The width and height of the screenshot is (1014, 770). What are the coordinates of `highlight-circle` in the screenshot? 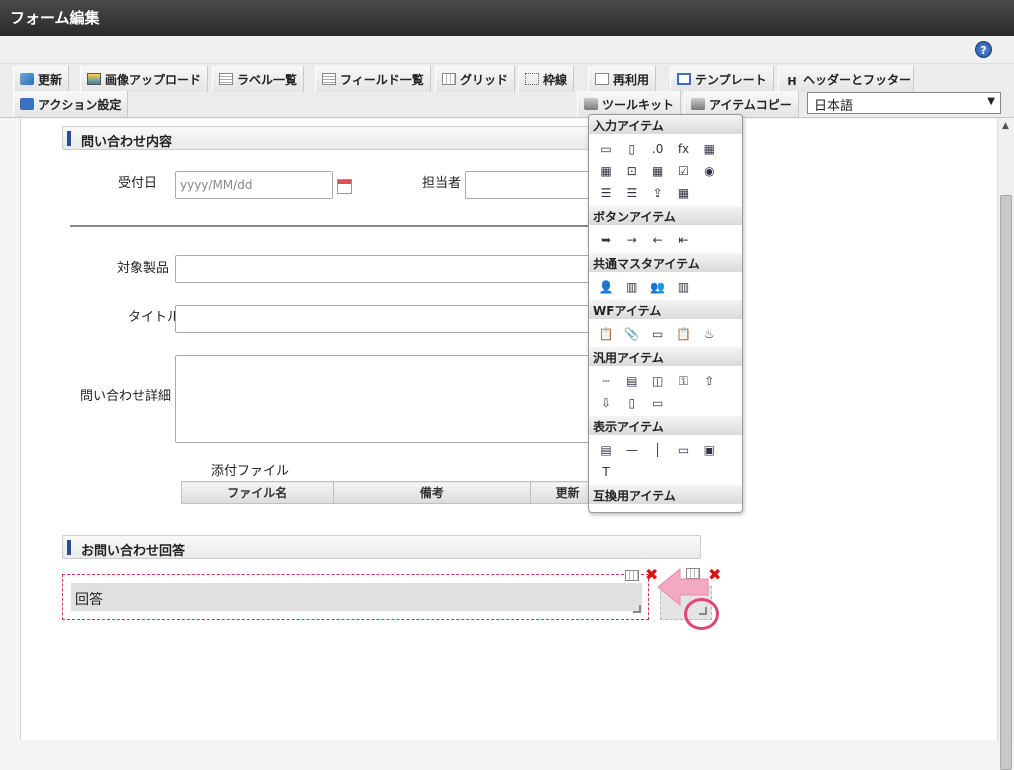 It's located at (701, 614).